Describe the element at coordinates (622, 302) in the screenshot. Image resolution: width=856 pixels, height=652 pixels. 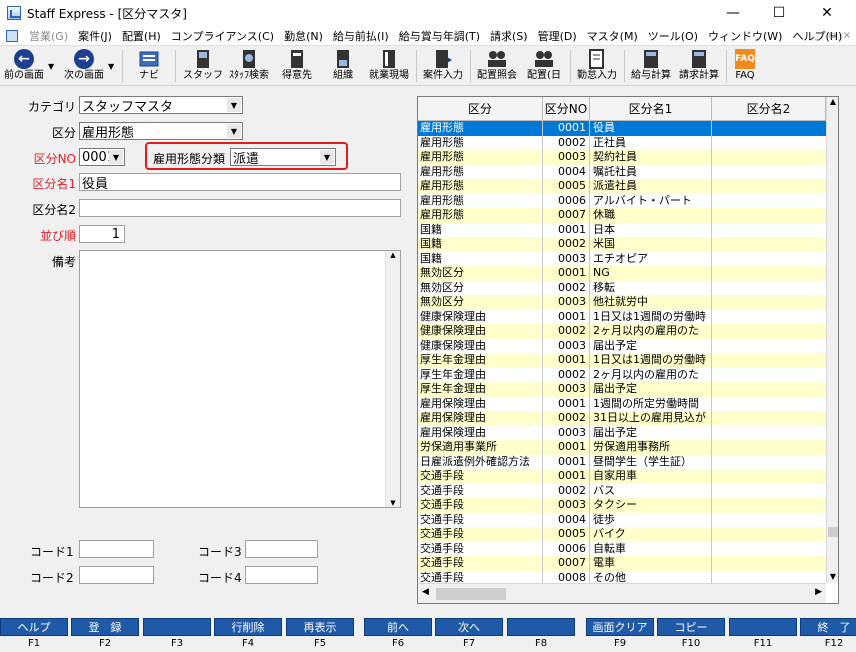
I see `table-row: 無効区分 0003 他社就労中` at that location.